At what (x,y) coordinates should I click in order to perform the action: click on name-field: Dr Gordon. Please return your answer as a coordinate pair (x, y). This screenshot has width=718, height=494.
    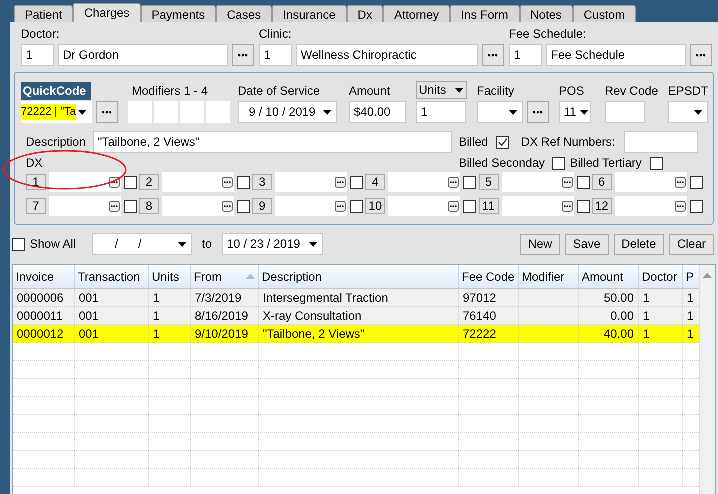
    Looking at the image, I should click on (143, 55).